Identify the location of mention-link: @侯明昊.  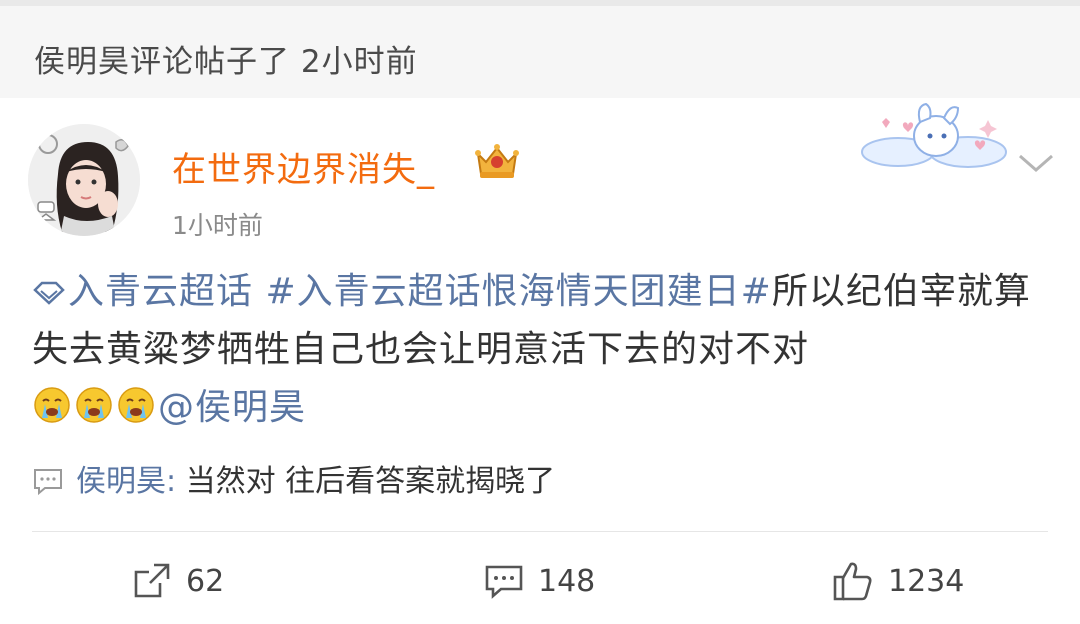
(232, 407).